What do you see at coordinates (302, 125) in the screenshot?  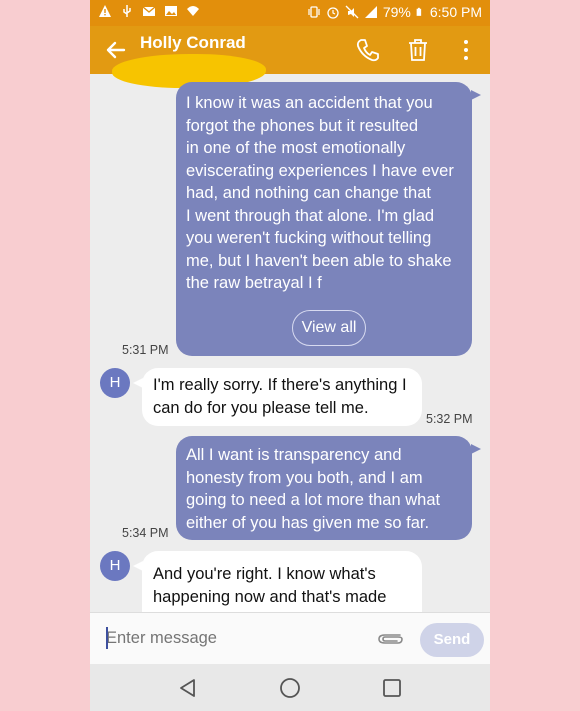 I see `message-line: forgot the phones but it resulted` at bounding box center [302, 125].